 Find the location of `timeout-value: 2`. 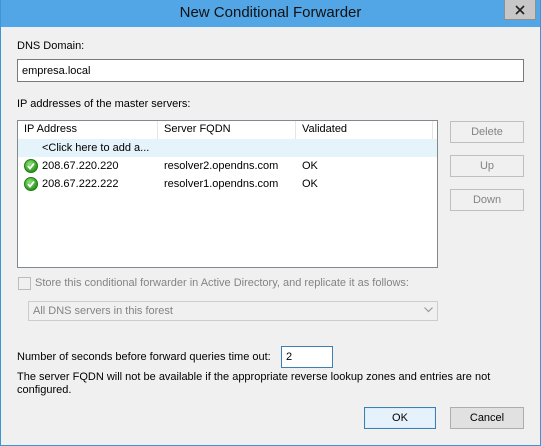

timeout-value: 2 is located at coordinates (289, 357).